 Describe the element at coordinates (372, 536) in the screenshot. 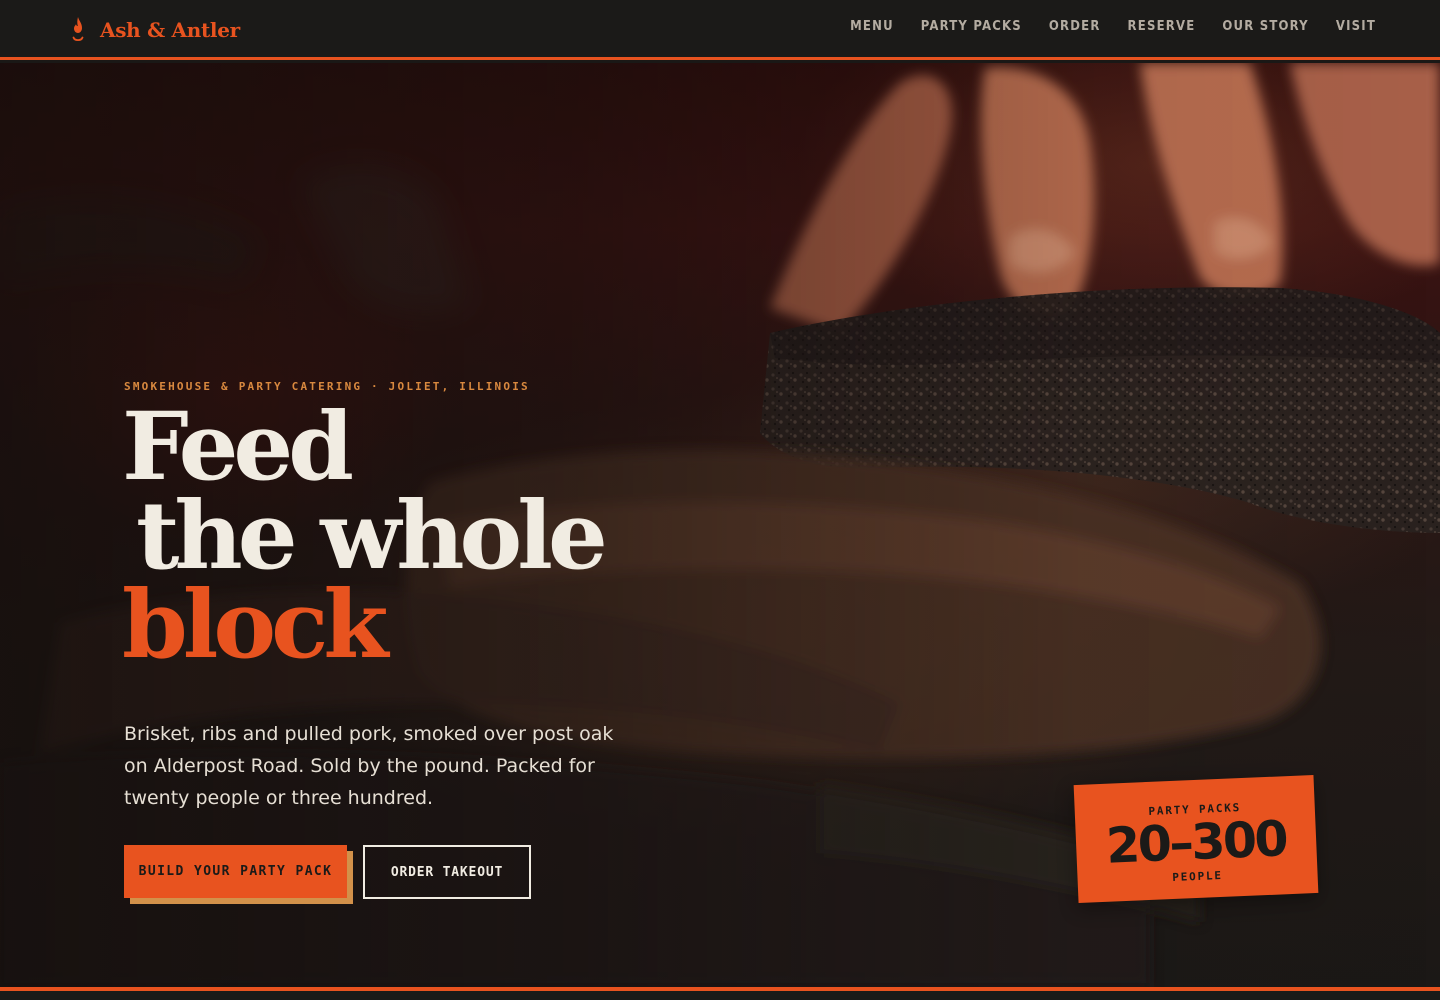

I see `headline-line-2: the whole` at that location.